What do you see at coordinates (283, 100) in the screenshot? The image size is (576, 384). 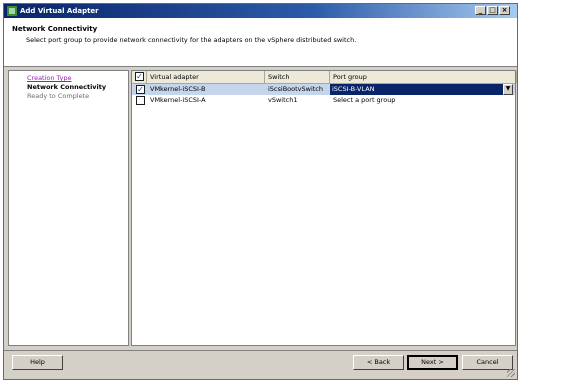 I see `switch-name: vSwitch1` at bounding box center [283, 100].